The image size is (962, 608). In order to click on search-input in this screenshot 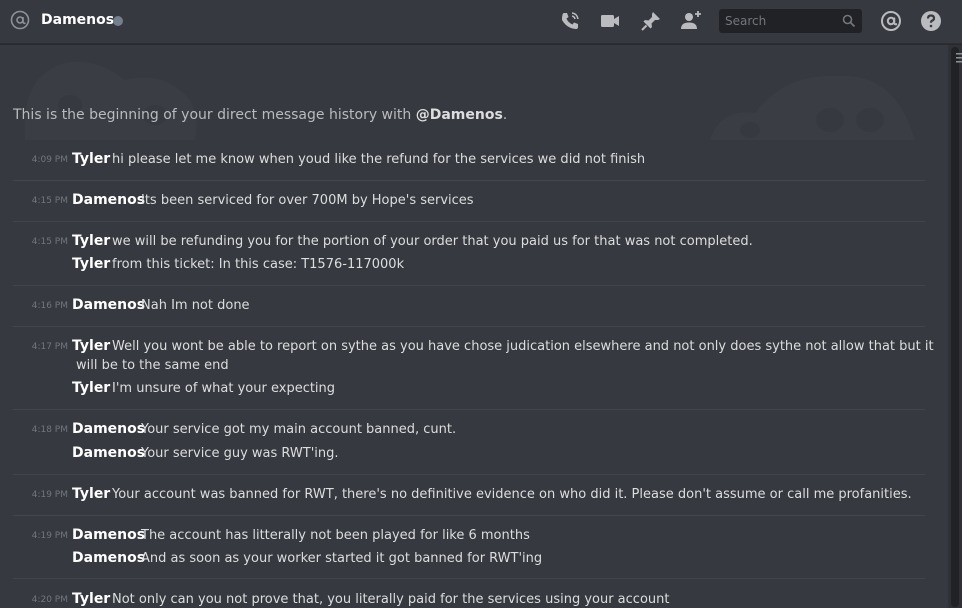, I will do `click(778, 21)`.